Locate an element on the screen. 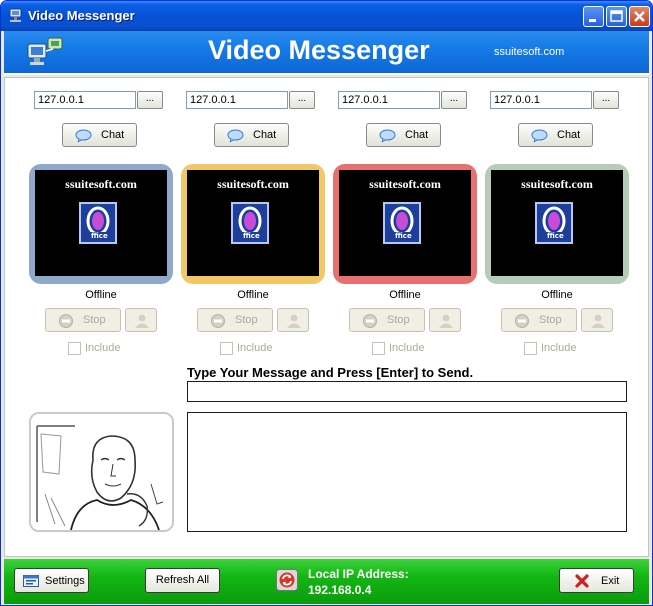 The width and height of the screenshot is (653, 606). maximize-icon is located at coordinates (616, 16).